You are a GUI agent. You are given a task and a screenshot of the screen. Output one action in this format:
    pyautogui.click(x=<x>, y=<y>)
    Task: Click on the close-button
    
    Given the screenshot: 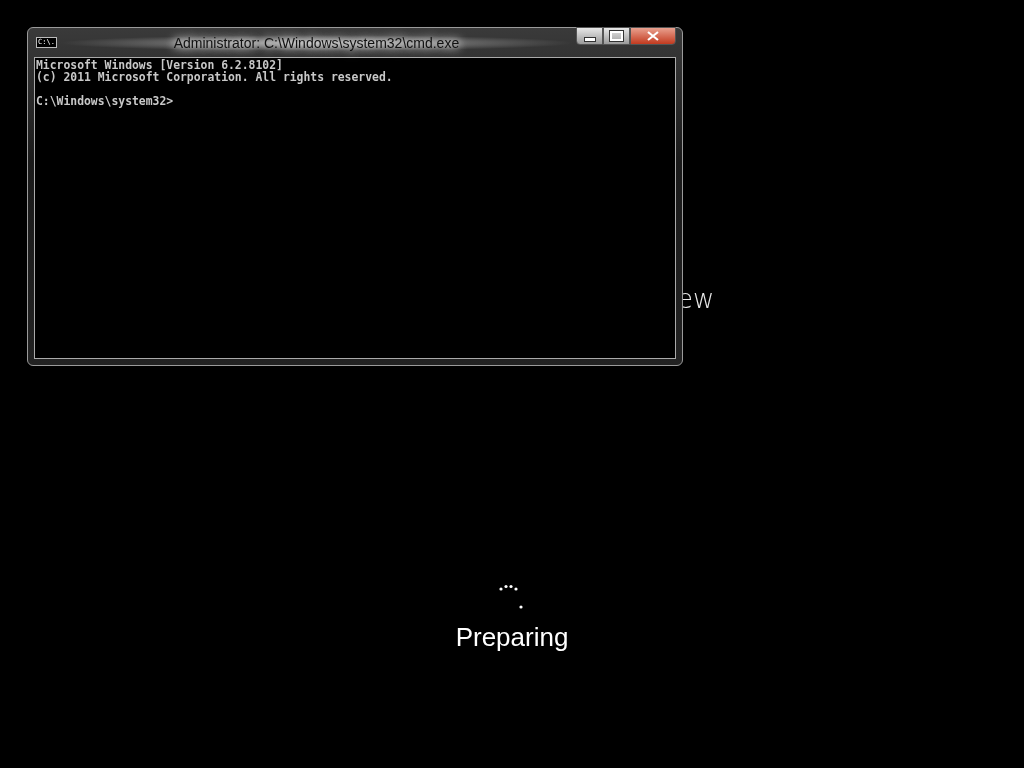 What is the action you would take?
    pyautogui.click(x=653, y=36)
    